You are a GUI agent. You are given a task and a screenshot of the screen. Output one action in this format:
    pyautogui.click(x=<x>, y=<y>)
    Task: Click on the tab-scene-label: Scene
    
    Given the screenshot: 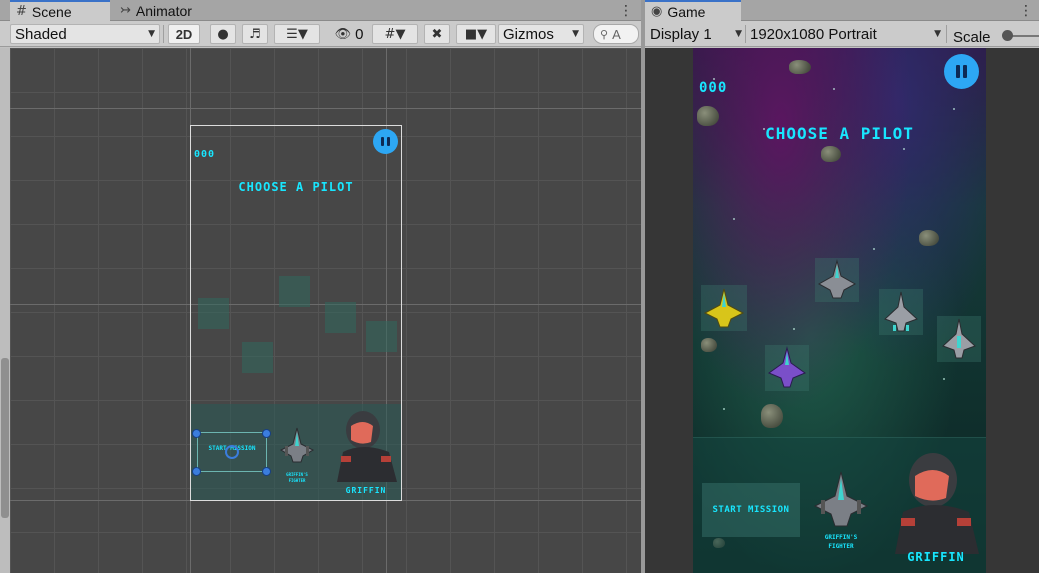 What is the action you would take?
    pyautogui.click(x=51, y=11)
    